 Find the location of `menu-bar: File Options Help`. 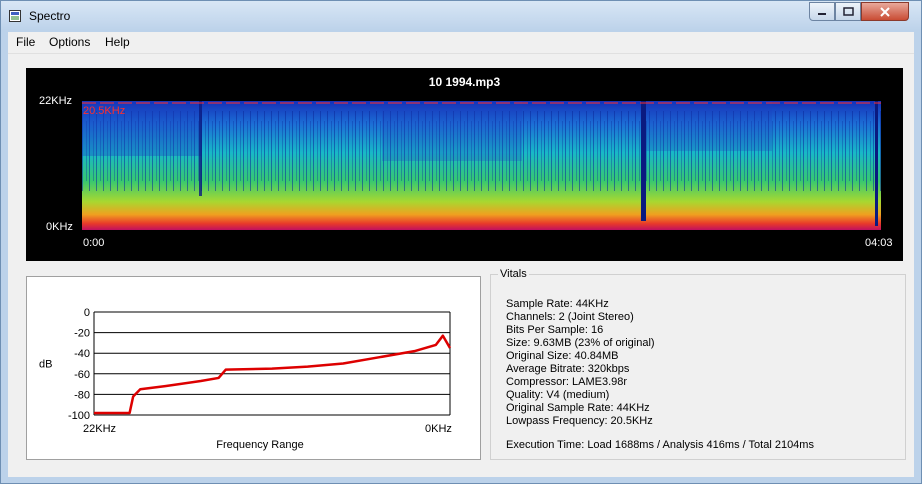

menu-bar: File Options Help is located at coordinates (461, 43).